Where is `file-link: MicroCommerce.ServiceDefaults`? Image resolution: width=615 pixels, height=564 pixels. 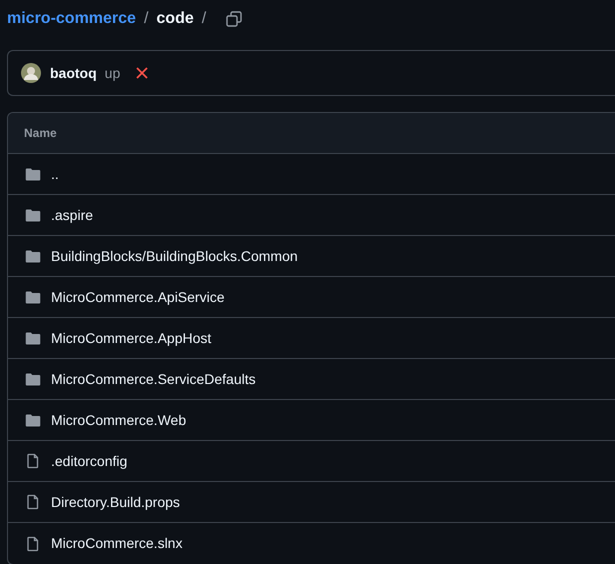
file-link: MicroCommerce.ServiceDefaults is located at coordinates (153, 379).